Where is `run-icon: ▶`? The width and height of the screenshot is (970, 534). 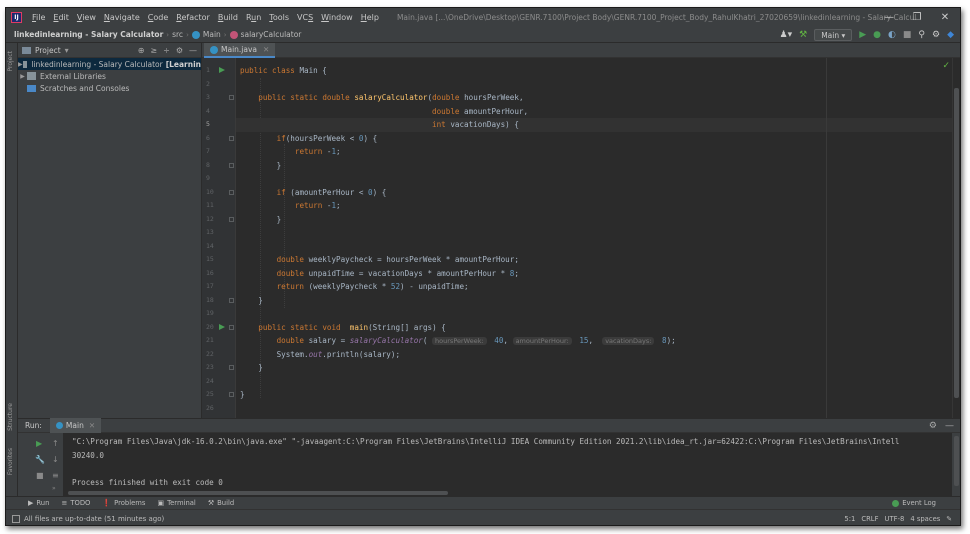 run-icon: ▶ is located at coordinates (862, 35).